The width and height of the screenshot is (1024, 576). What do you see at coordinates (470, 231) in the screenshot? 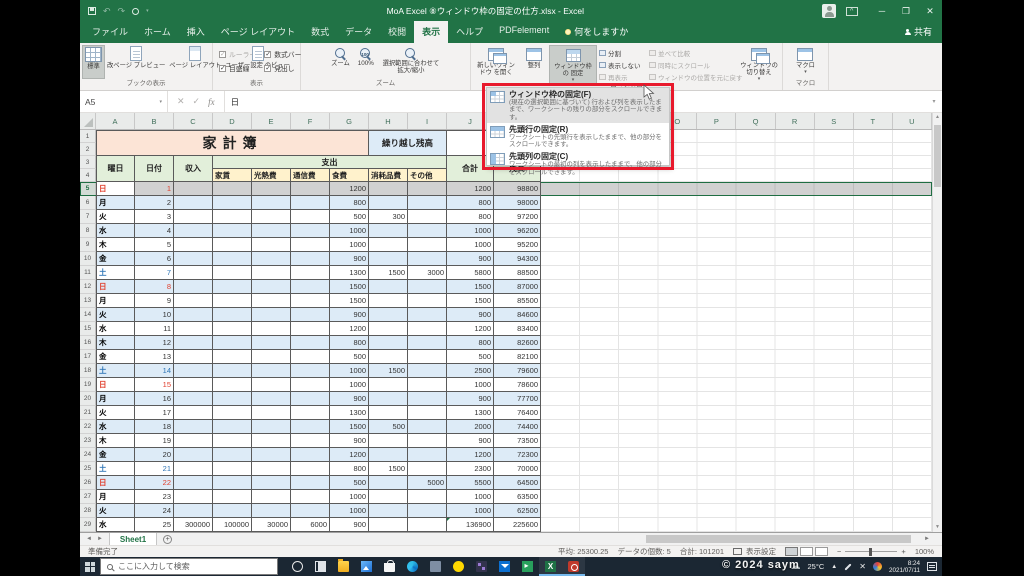
I see `cell-J8: 1000` at bounding box center [470, 231].